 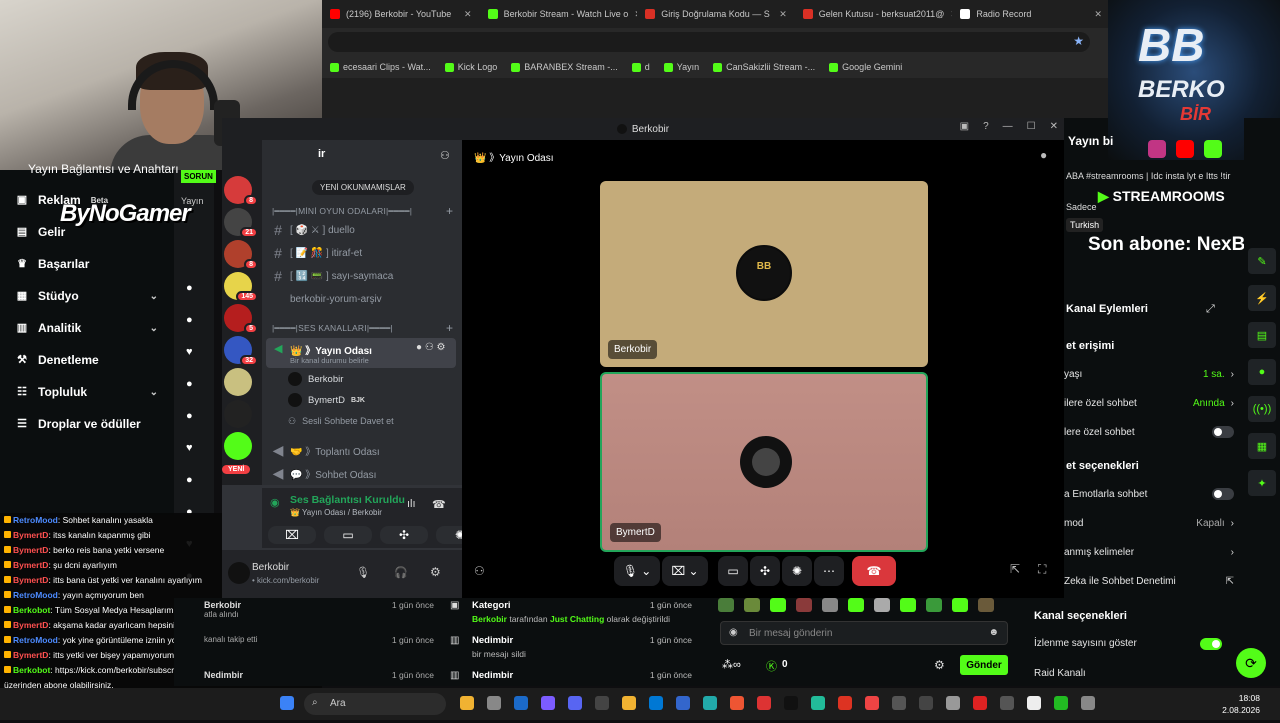 What do you see at coordinates (558, 14) in the screenshot?
I see `browser-tab: Berkobir Stream - Watch Live o✕` at bounding box center [558, 14].